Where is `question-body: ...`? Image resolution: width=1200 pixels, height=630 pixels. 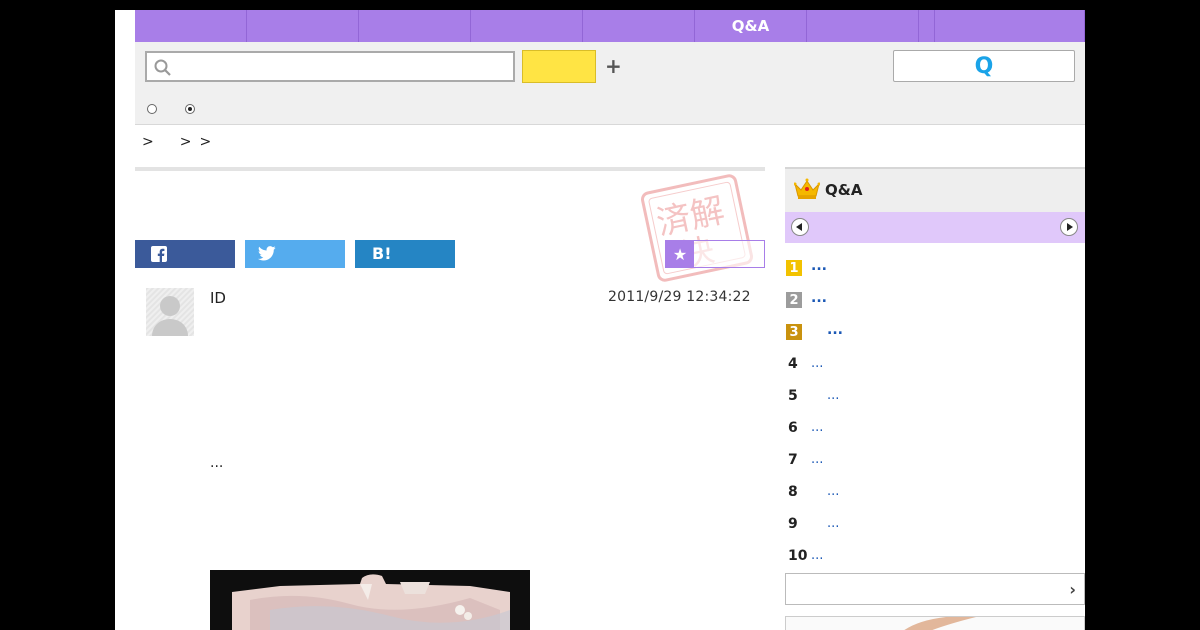
question-body: ... is located at coordinates (217, 463).